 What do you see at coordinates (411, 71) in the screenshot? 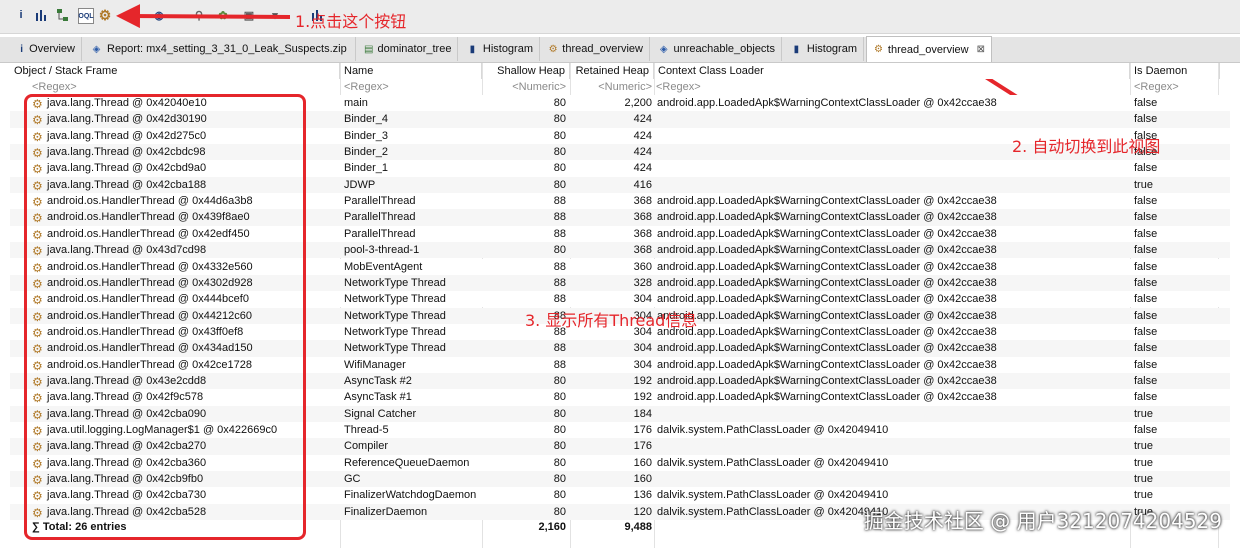
I see `col-header-name: Name` at bounding box center [411, 71].